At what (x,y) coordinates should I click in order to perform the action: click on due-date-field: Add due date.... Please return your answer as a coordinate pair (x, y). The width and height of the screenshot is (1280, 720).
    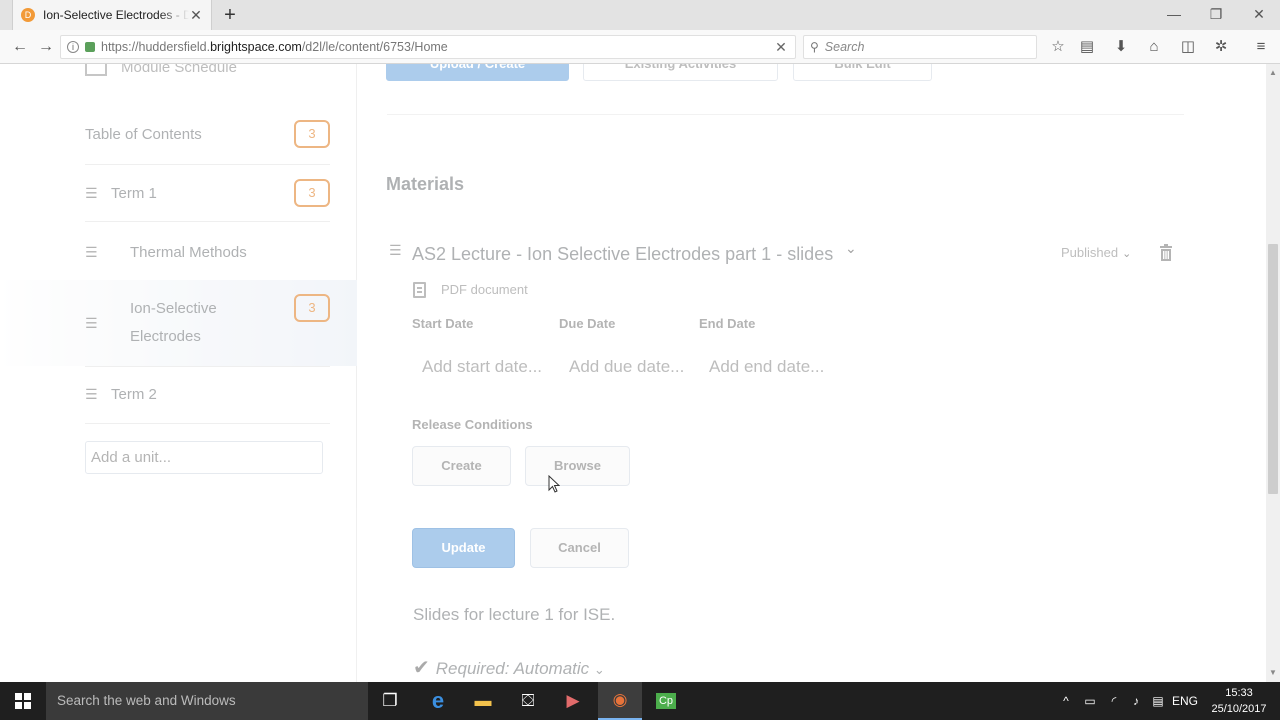
    Looking at the image, I should click on (626, 367).